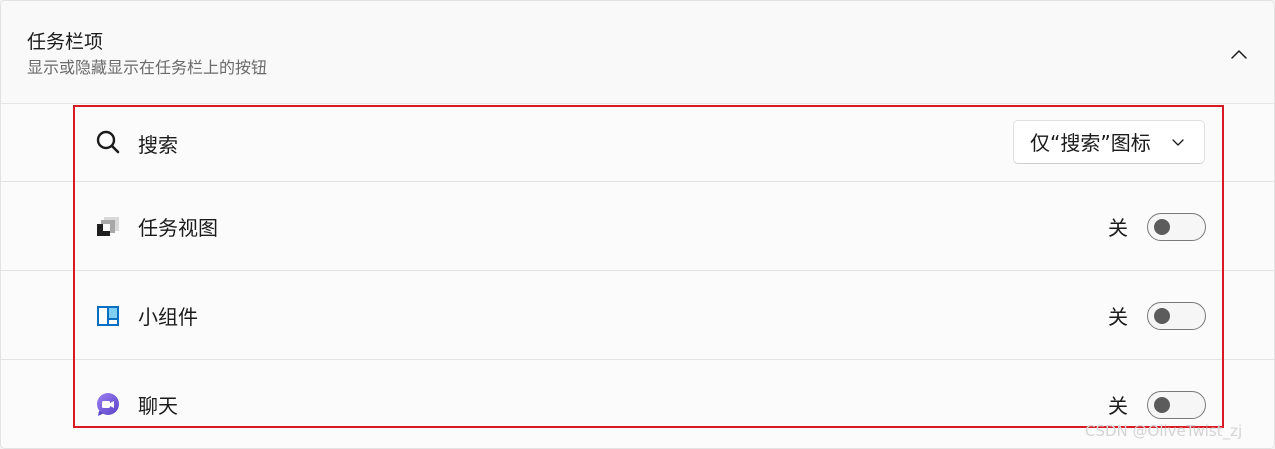 The image size is (1275, 449). Describe the element at coordinates (108, 405) in the screenshot. I see `chat-icon` at that location.